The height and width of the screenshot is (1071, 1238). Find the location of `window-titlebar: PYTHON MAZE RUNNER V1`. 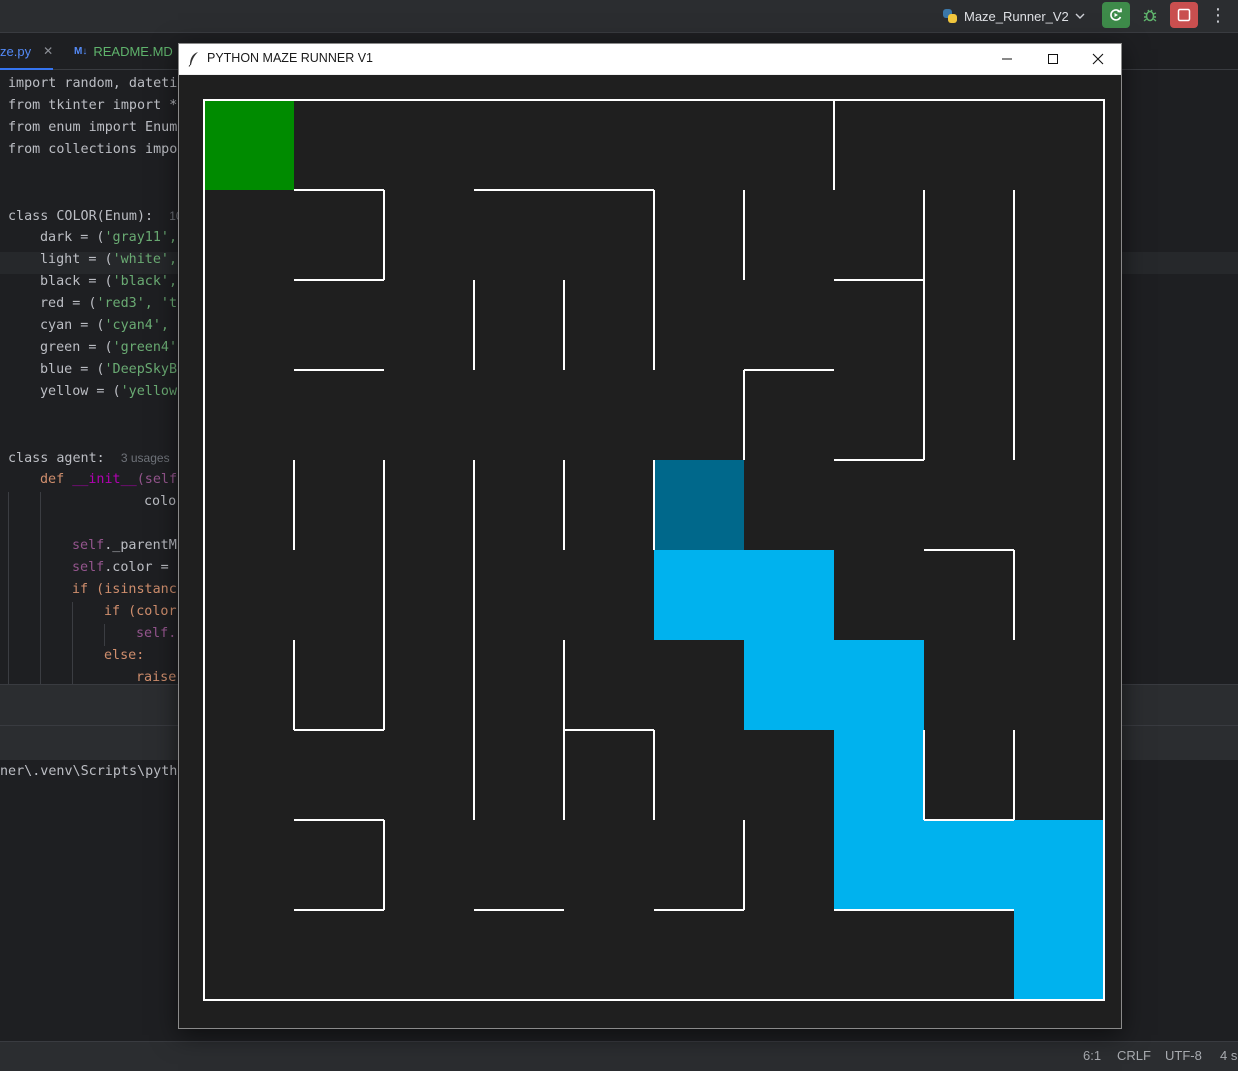

window-titlebar: PYTHON MAZE RUNNER V1 is located at coordinates (650, 59).